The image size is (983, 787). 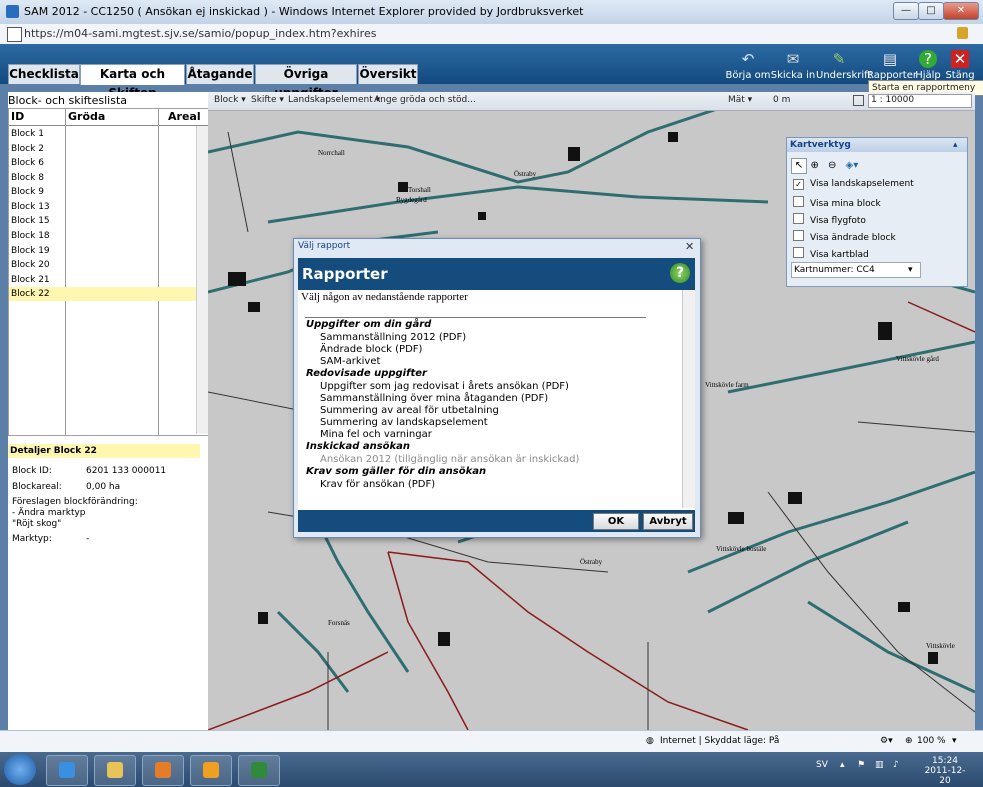 What do you see at coordinates (377, 484) in the screenshot?
I see `report-link: Krav för ansökan (PDF)` at bounding box center [377, 484].